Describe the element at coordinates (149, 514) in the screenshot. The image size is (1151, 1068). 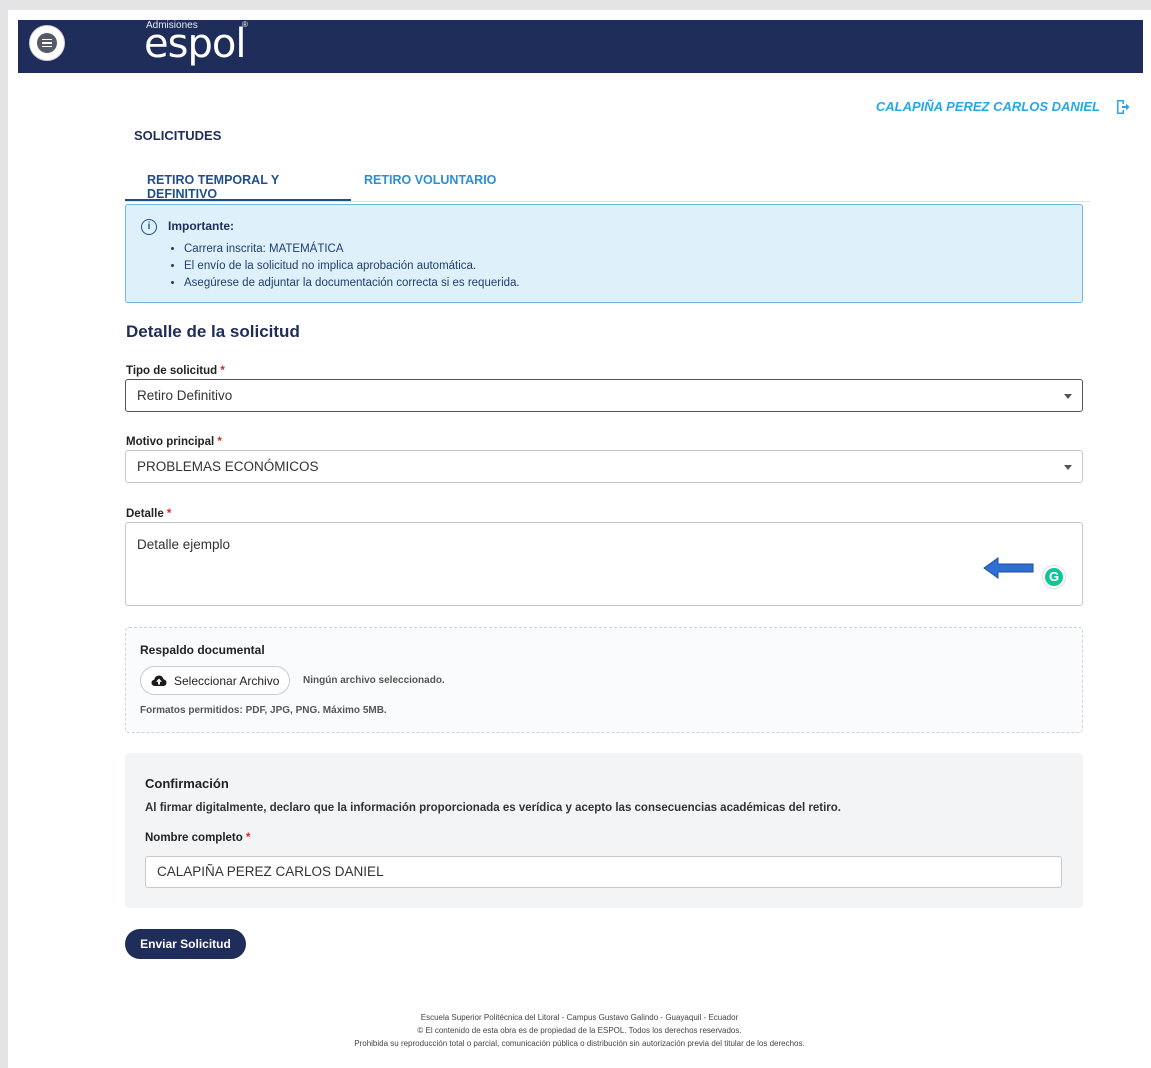
I see `detalle-label: Detalle *` at that location.